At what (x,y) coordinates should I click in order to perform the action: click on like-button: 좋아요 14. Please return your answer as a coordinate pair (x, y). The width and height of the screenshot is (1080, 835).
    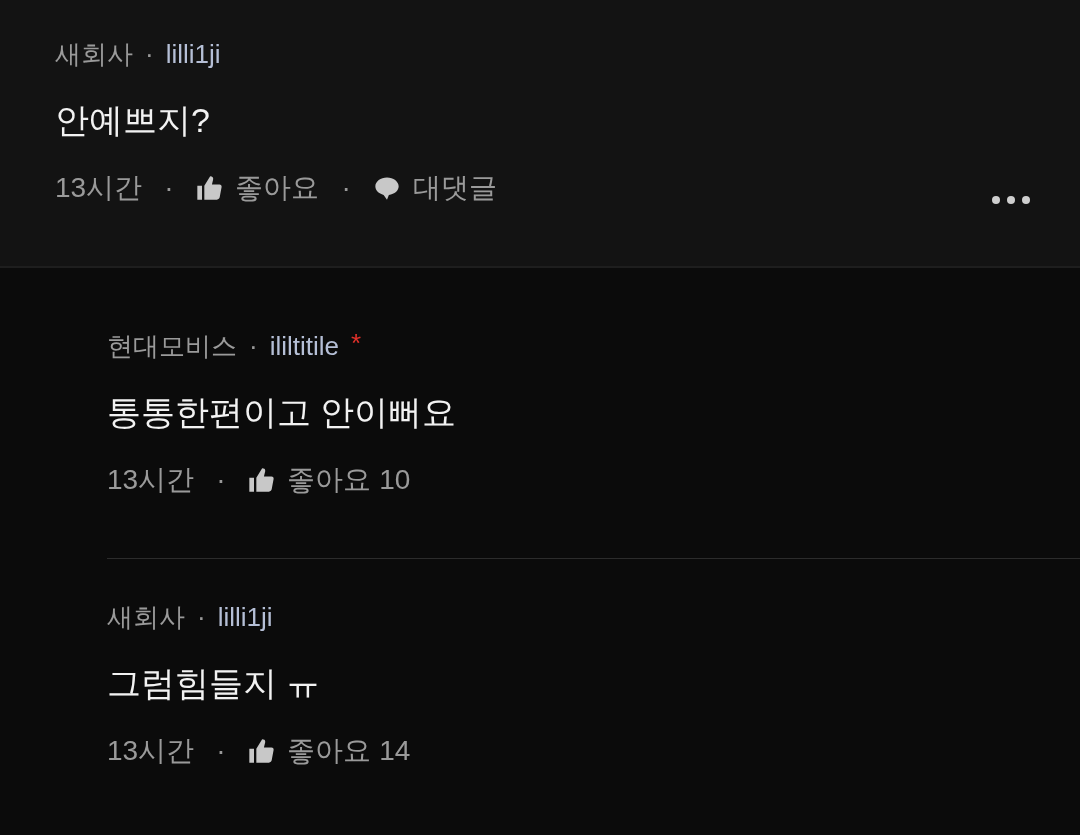
    Looking at the image, I should click on (329, 751).